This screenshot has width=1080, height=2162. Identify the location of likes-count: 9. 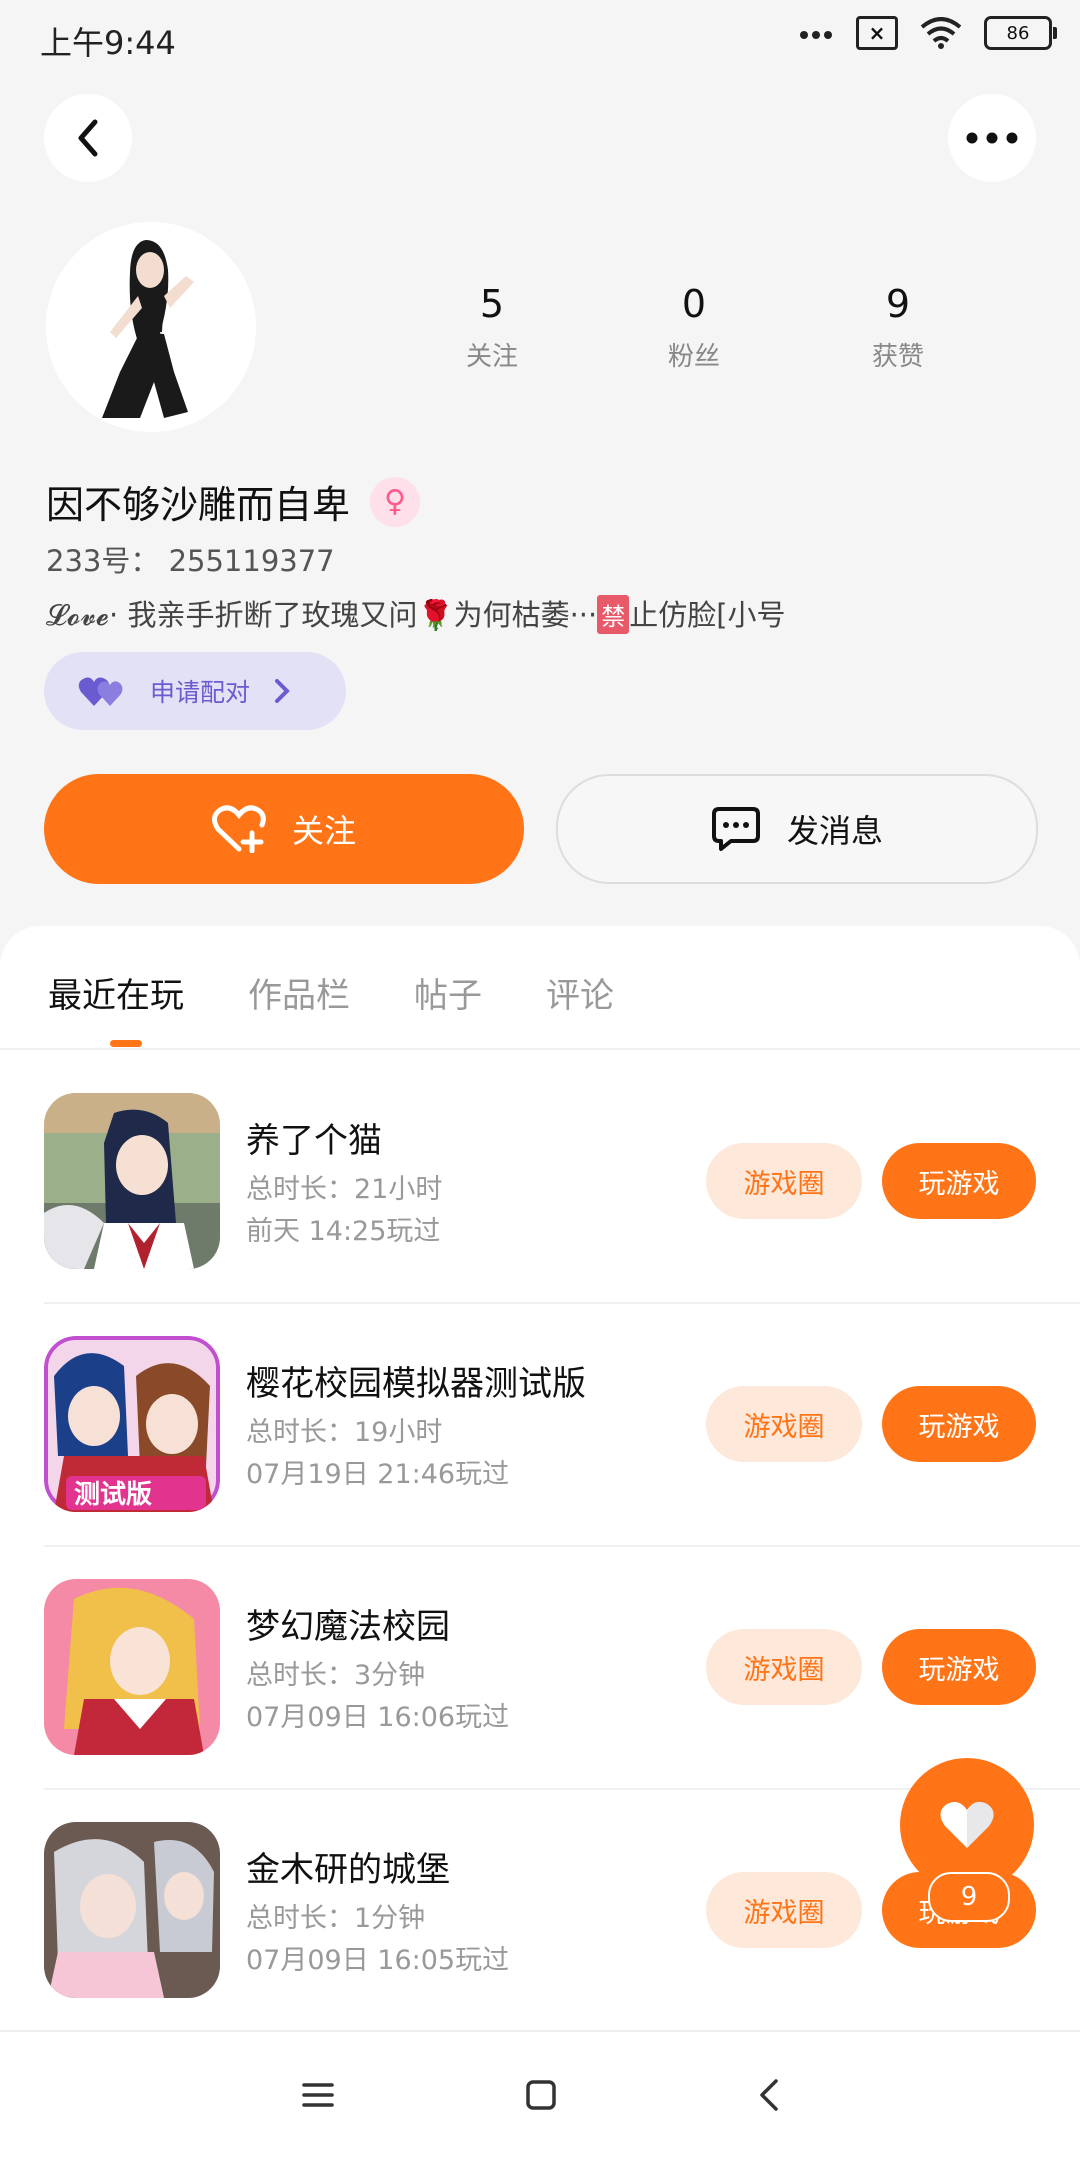
(898, 304).